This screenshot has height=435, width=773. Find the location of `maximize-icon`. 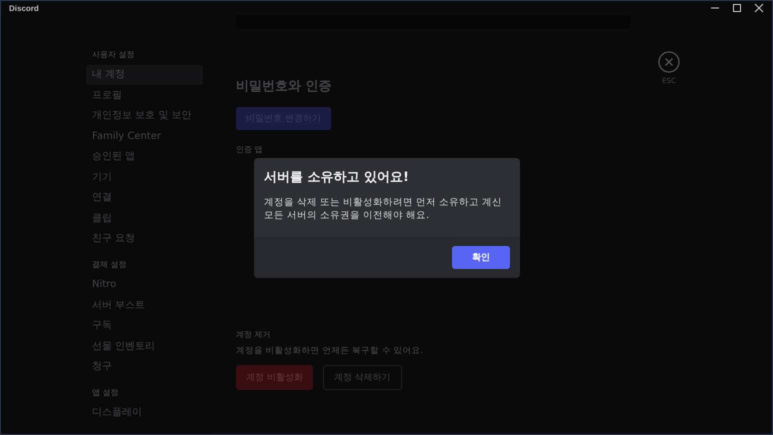

maximize-icon is located at coordinates (737, 8).